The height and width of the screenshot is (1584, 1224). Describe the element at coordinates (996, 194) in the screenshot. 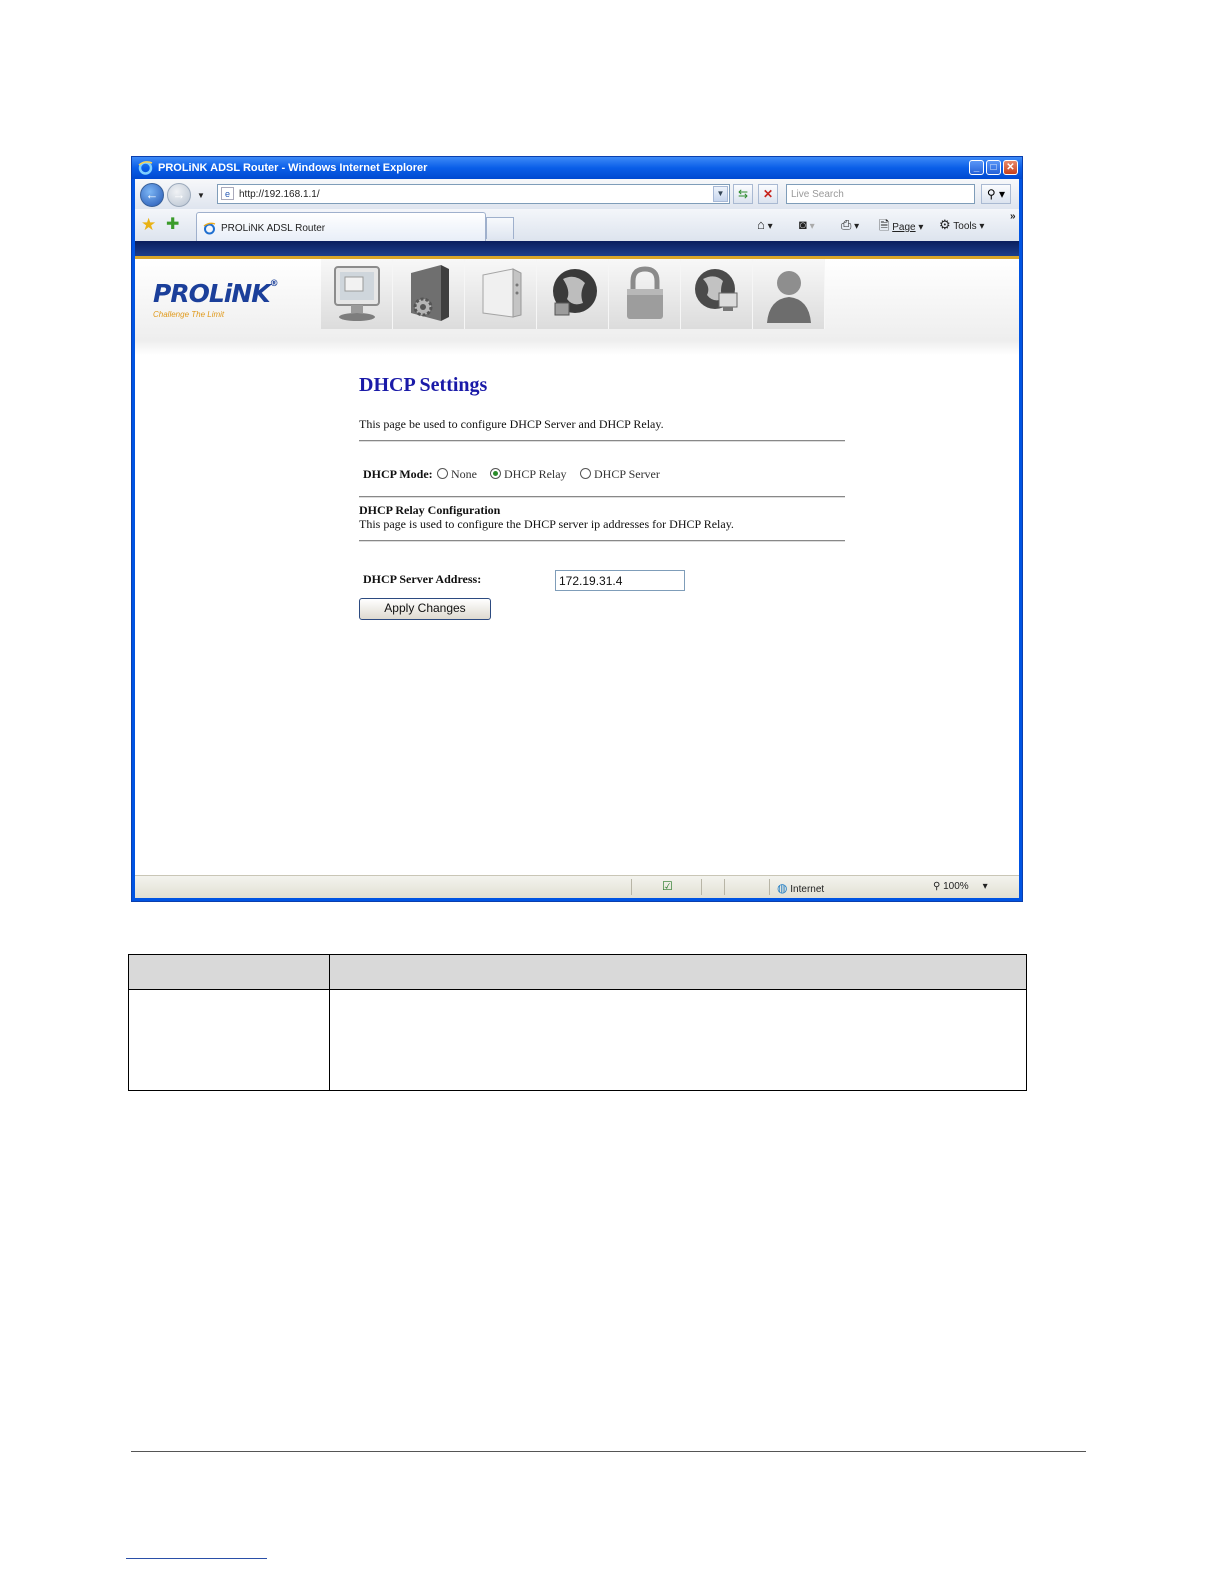

I see `search-button: ⚲ ▾` at that location.